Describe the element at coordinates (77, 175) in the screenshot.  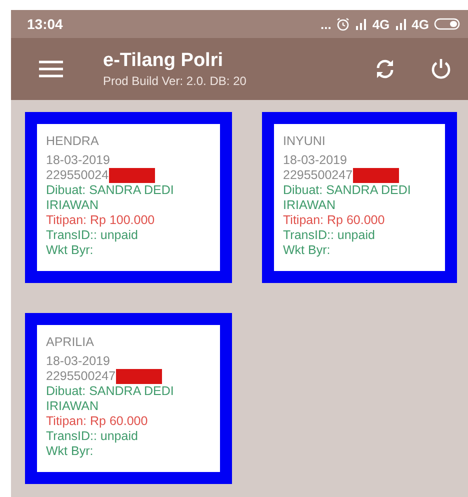
I see `ticket-number: 229550024` at that location.